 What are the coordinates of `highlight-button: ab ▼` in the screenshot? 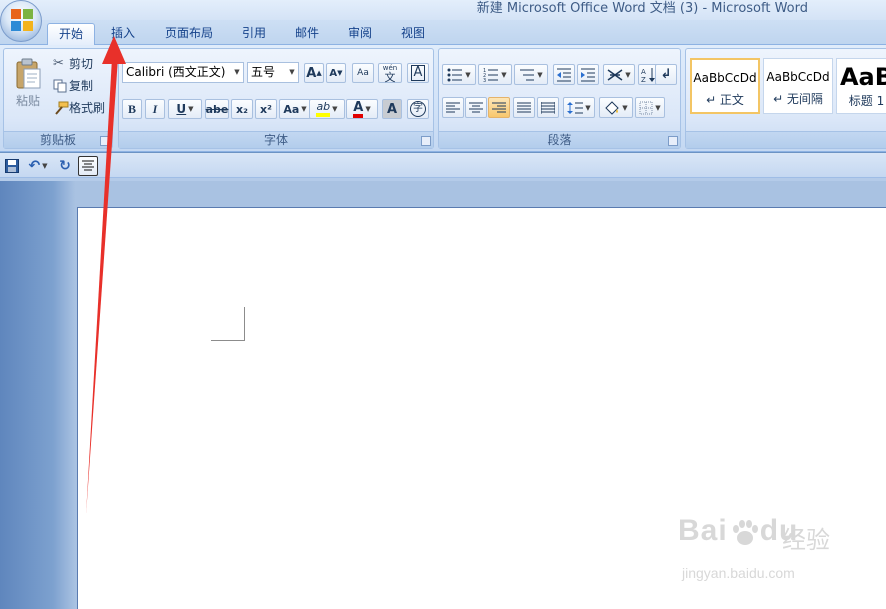 It's located at (327, 109).